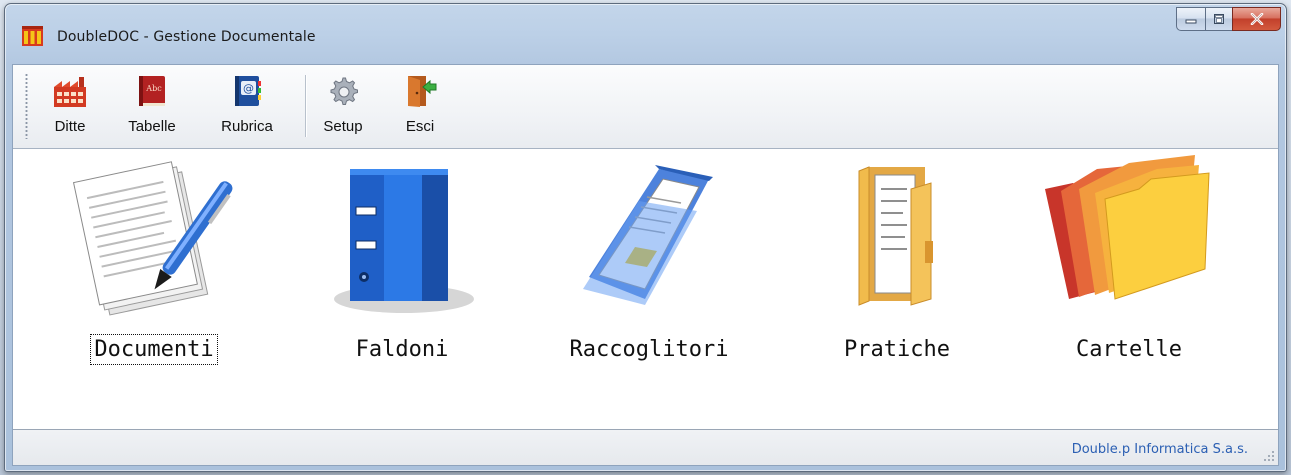 This screenshot has height=475, width=1291. I want to click on svg-text: Abc, so click(153, 88).